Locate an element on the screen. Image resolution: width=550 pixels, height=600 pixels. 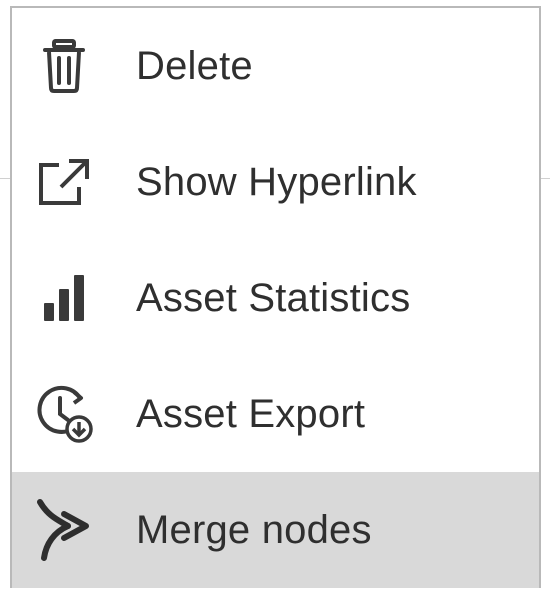
external-link-icon is located at coordinates (64, 182).